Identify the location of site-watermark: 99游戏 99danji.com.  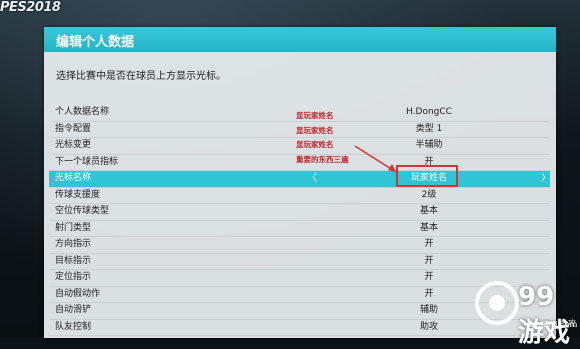
(524, 313).